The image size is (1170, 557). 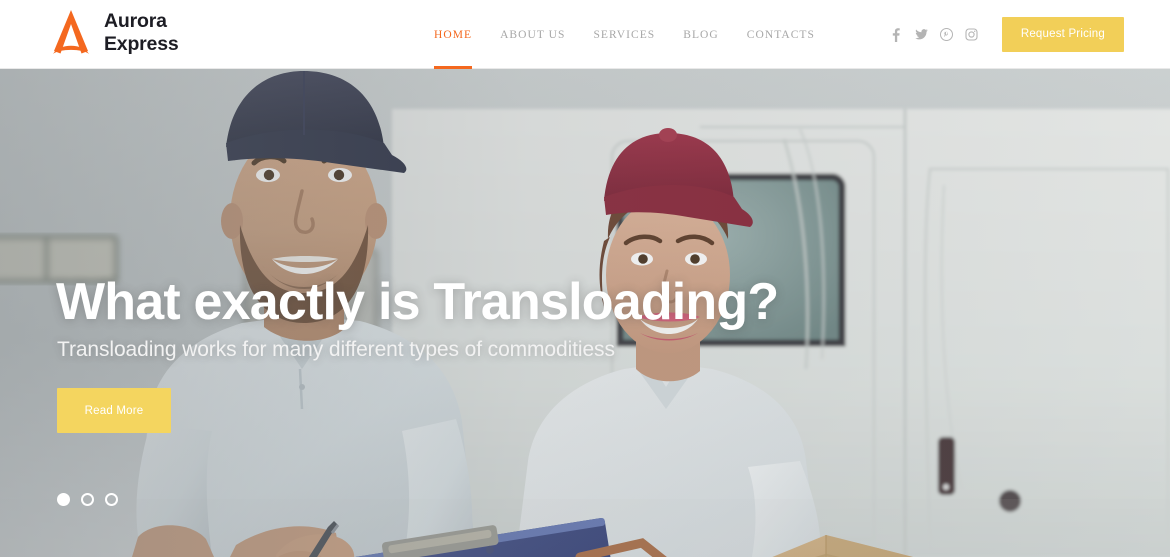 I want to click on aurora-arch-a-logo-icon, so click(x=71, y=32).